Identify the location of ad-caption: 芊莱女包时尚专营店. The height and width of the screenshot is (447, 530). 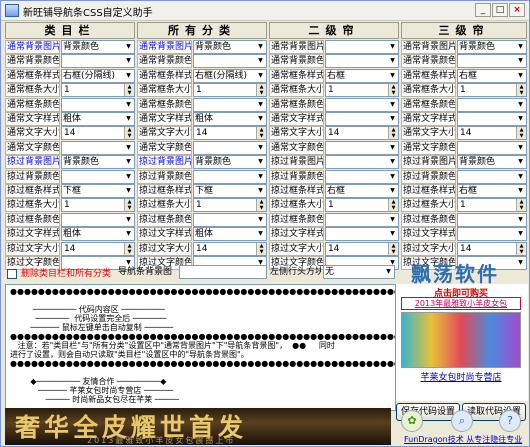
(461, 376).